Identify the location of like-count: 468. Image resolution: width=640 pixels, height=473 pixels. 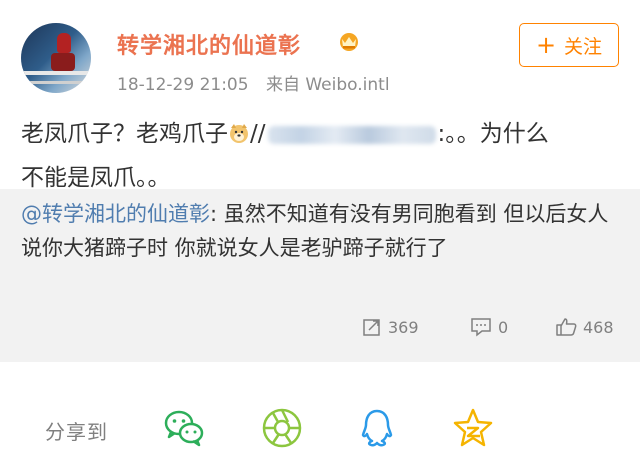
(598, 327).